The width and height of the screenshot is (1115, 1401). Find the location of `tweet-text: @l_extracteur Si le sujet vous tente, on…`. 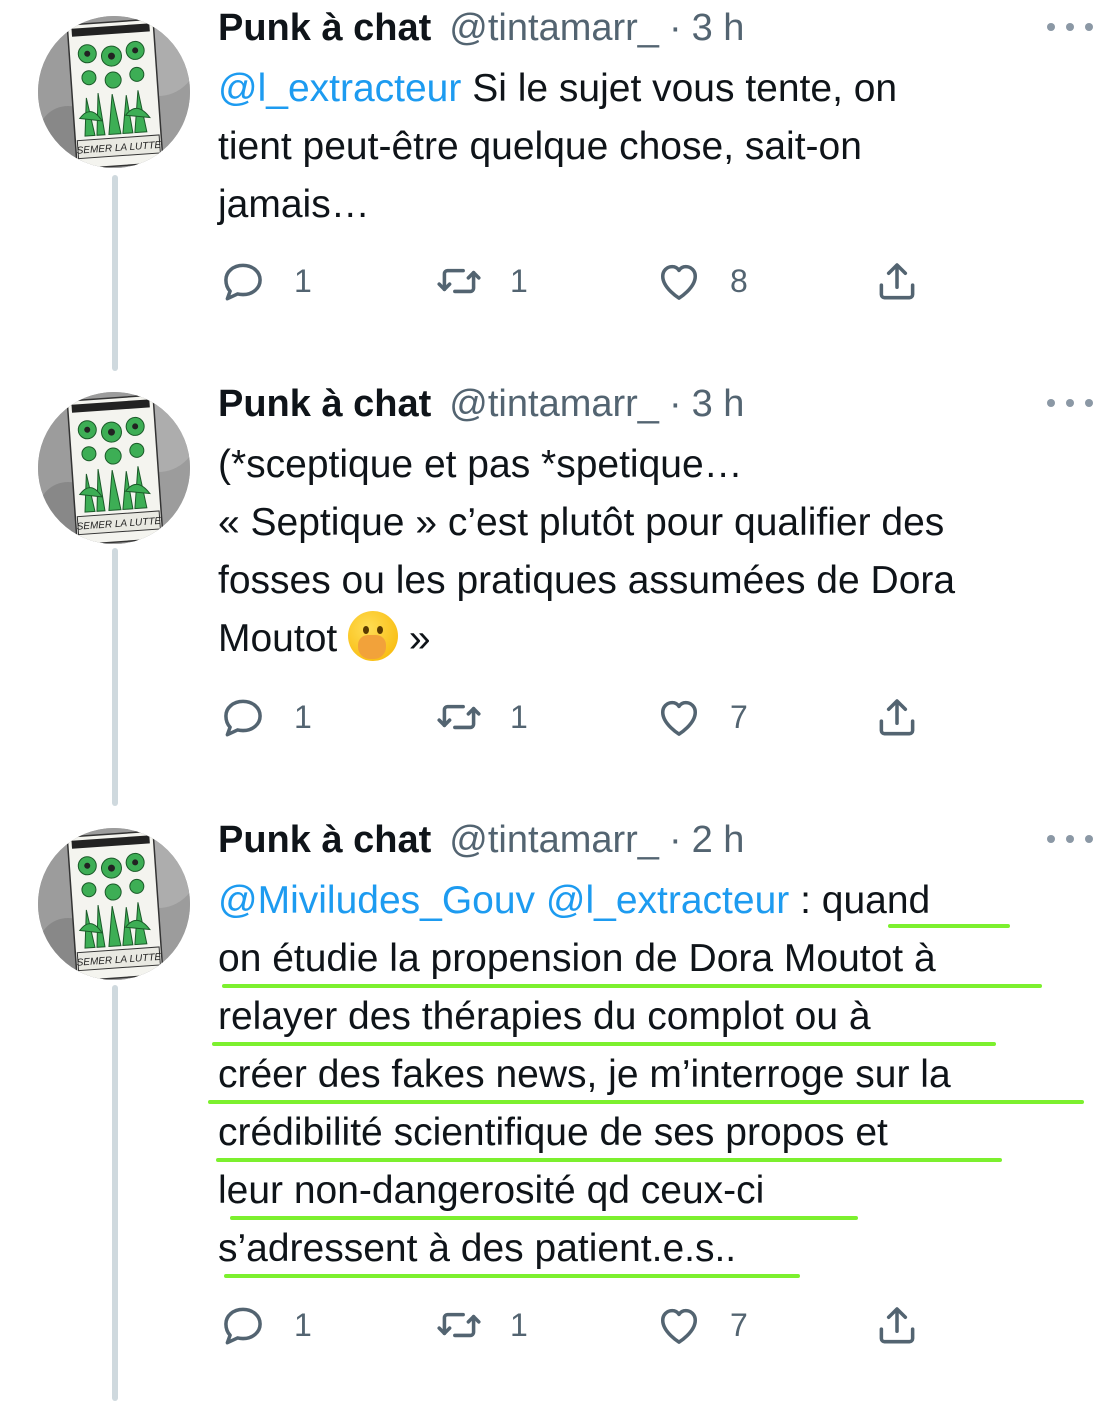

tweet-text: @l_extracteur Si le sujet vous tente, on… is located at coordinates (648, 147).